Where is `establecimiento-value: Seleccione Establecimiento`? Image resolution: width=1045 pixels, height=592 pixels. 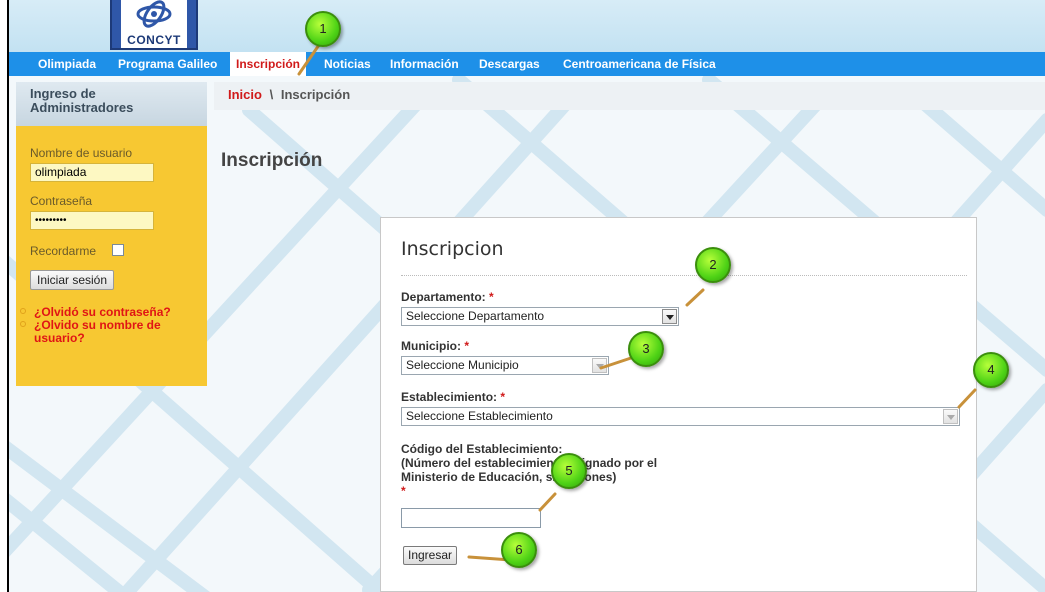 establecimiento-value: Seleccione Establecimiento is located at coordinates (479, 416).